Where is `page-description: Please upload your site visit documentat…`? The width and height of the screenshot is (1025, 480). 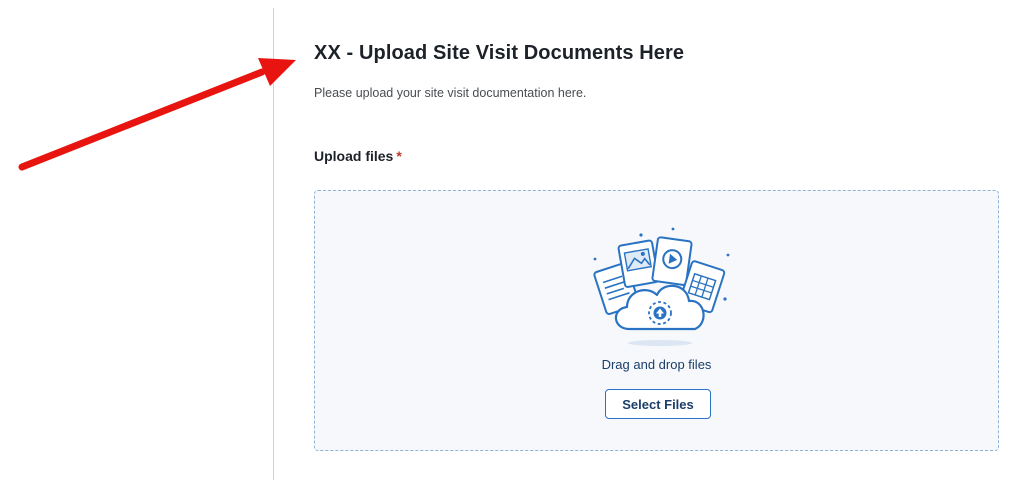
page-description: Please upload your site visit documentat… is located at coordinates (450, 93).